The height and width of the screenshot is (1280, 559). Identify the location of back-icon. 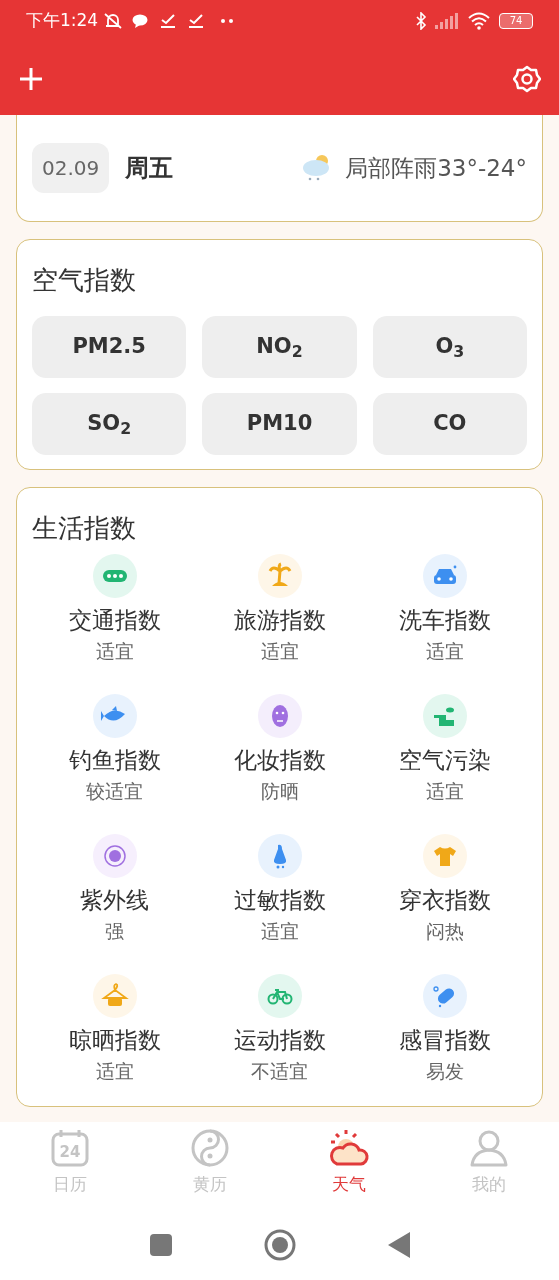
(398, 1245).